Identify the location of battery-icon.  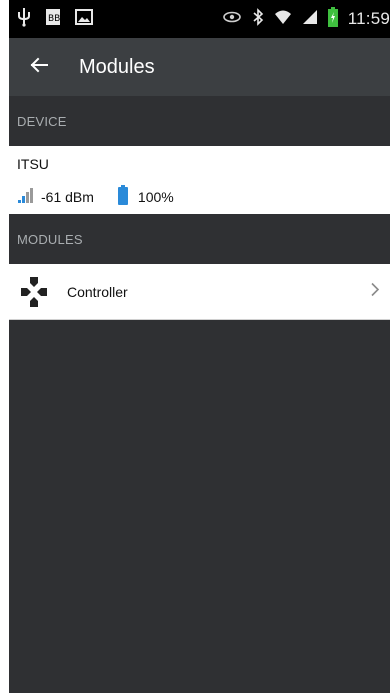
(122, 196).